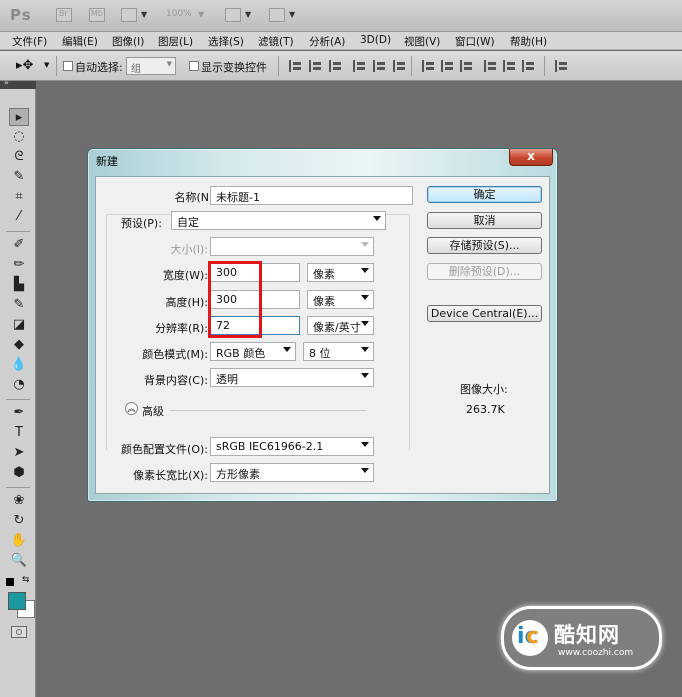  What do you see at coordinates (19, 385) in the screenshot?
I see `dodge-tool-icon: ◔` at bounding box center [19, 385].